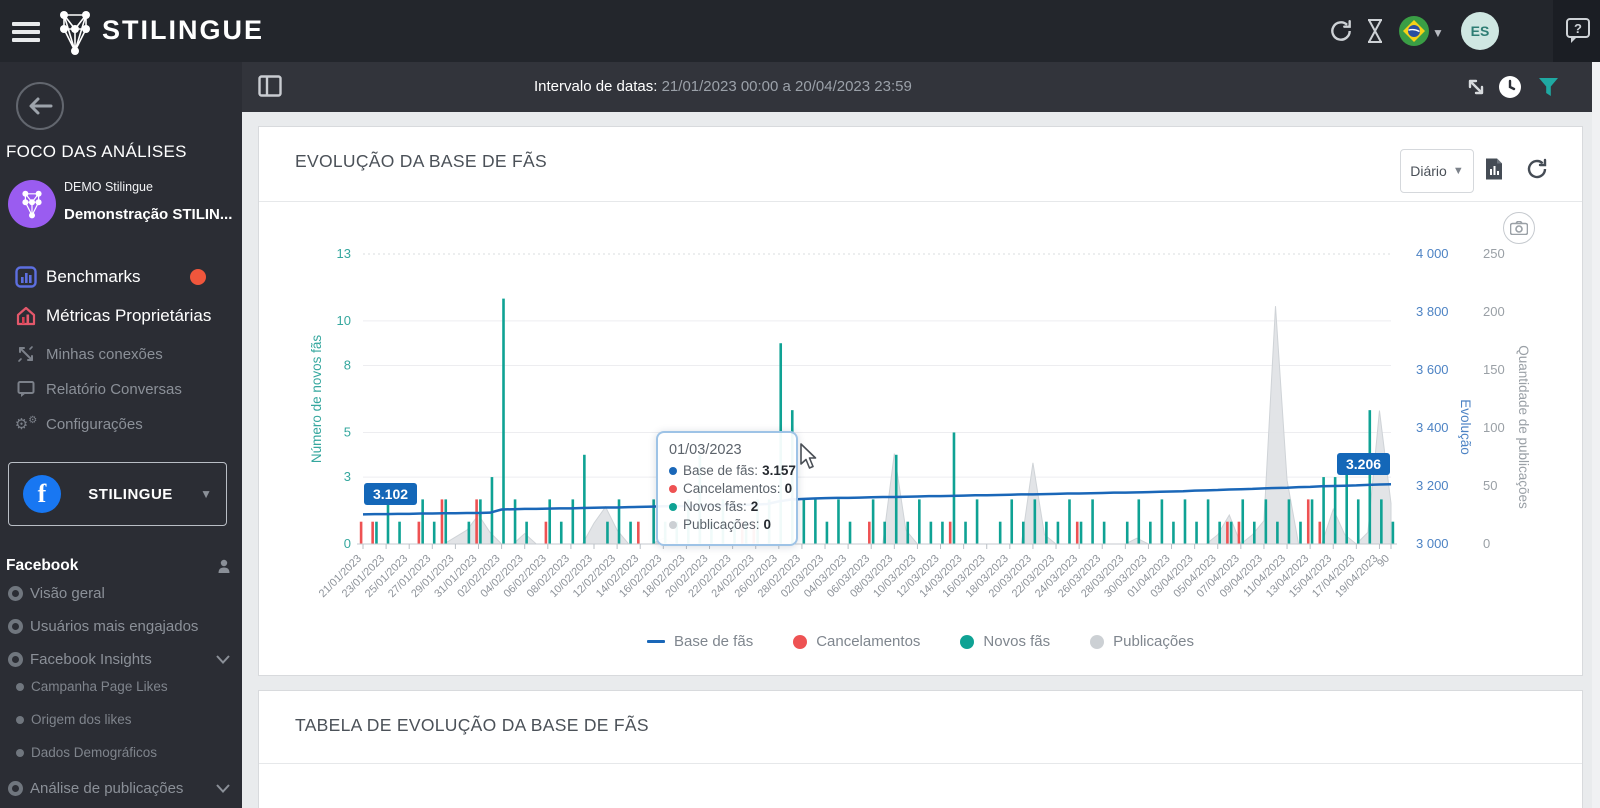  What do you see at coordinates (1480, 31) in the screenshot?
I see `user-avatar: ES` at bounding box center [1480, 31].